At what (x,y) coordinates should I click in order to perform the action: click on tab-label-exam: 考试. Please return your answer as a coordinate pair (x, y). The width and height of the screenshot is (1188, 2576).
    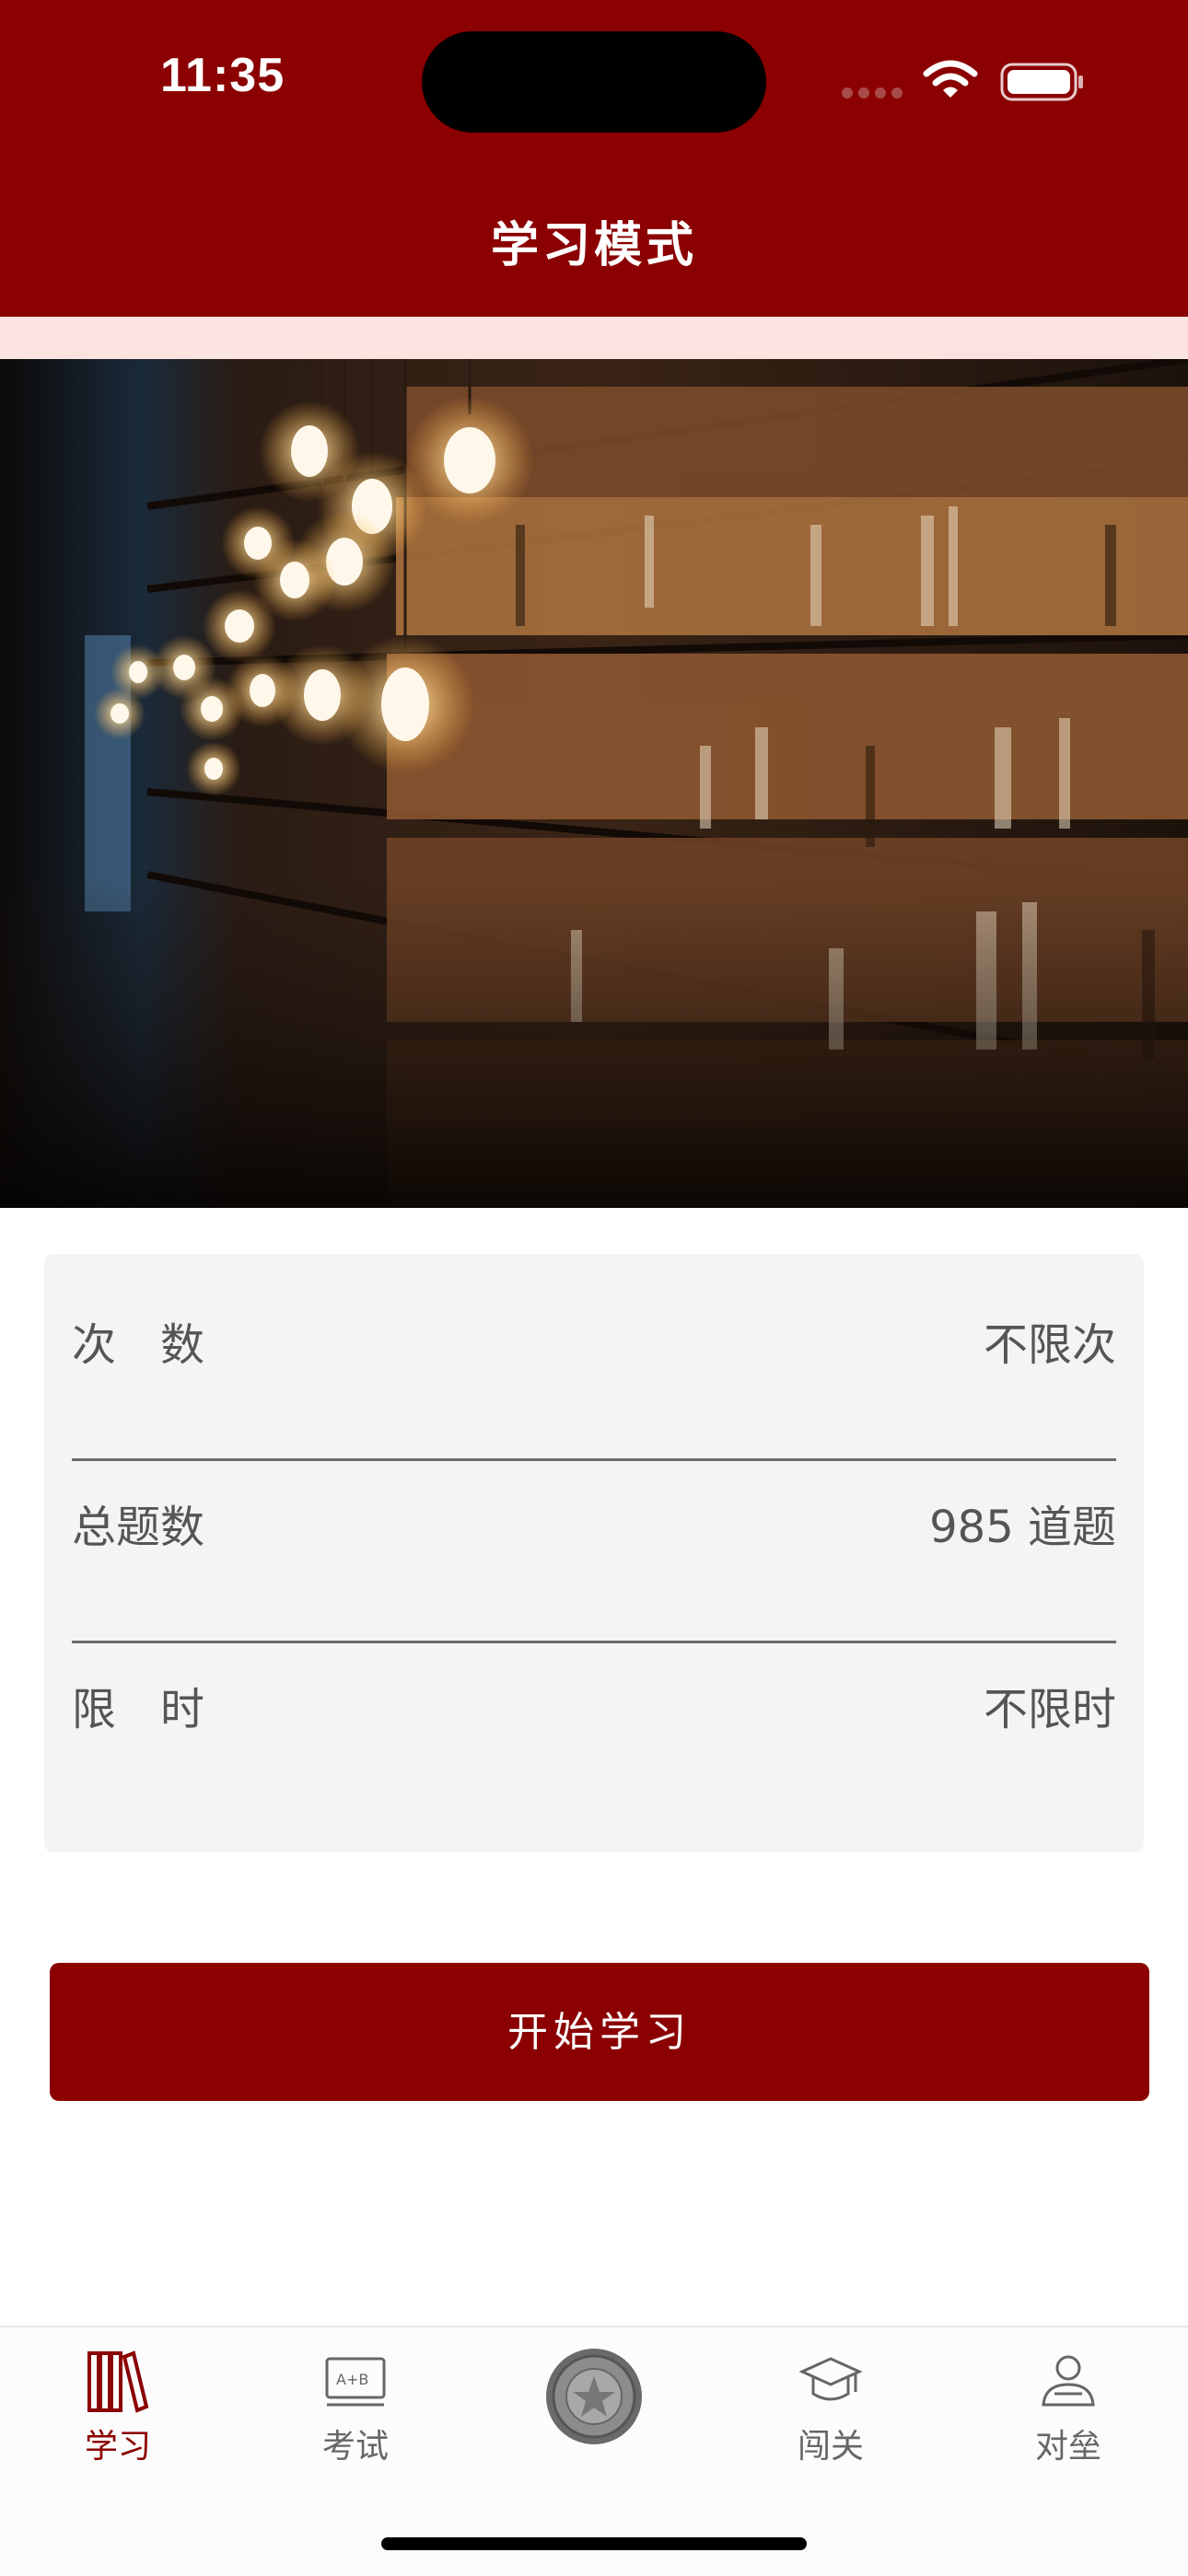
    Looking at the image, I should click on (355, 2447).